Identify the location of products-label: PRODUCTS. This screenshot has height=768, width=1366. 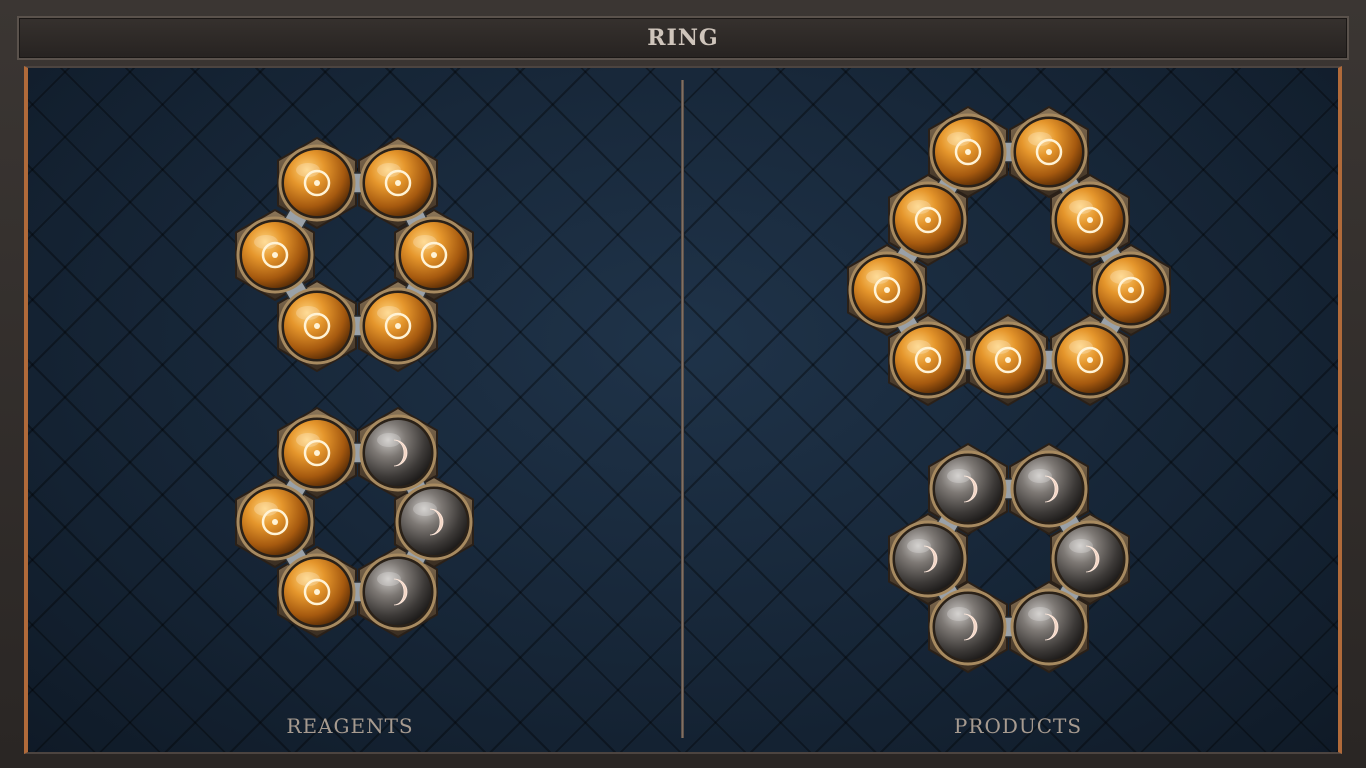
(1018, 726).